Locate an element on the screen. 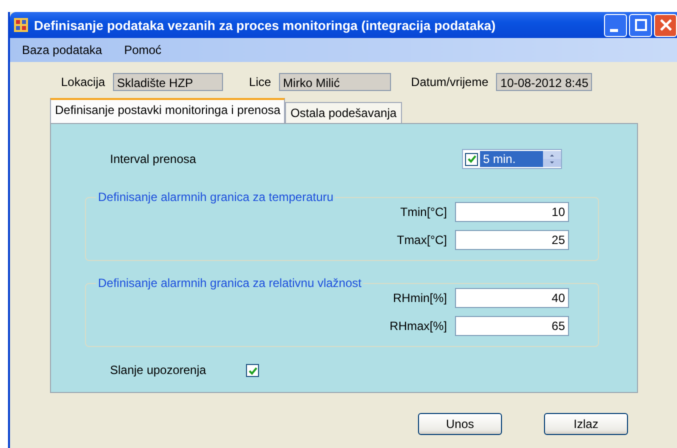  readonly-field: Mirko Milić is located at coordinates (335, 82).